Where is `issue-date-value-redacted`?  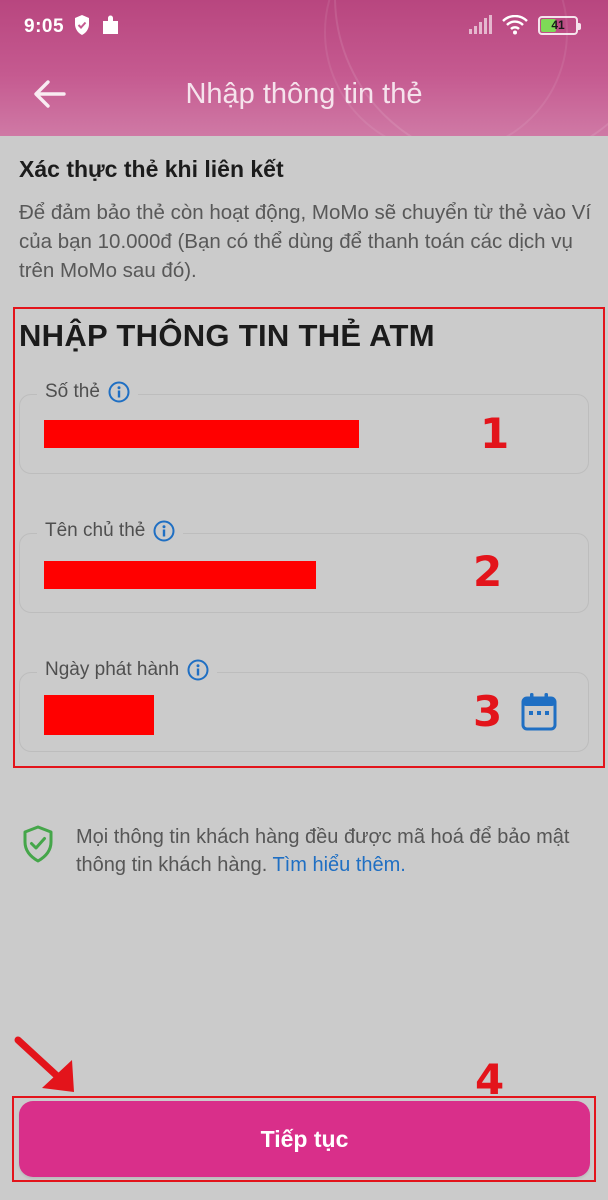 issue-date-value-redacted is located at coordinates (99, 715).